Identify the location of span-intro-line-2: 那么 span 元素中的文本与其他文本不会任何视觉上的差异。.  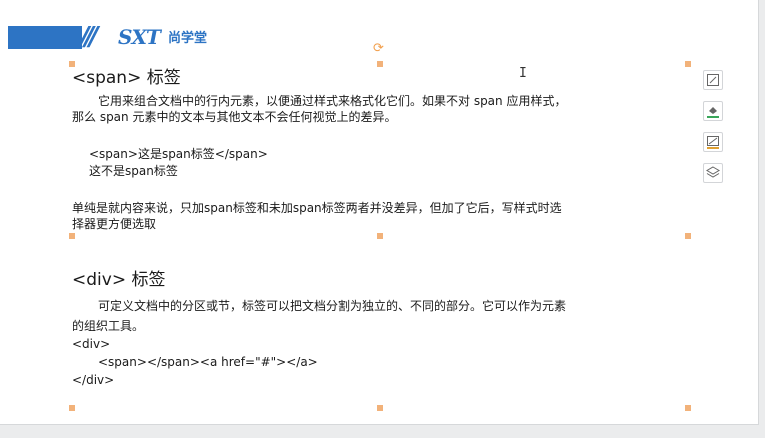
(234, 117).